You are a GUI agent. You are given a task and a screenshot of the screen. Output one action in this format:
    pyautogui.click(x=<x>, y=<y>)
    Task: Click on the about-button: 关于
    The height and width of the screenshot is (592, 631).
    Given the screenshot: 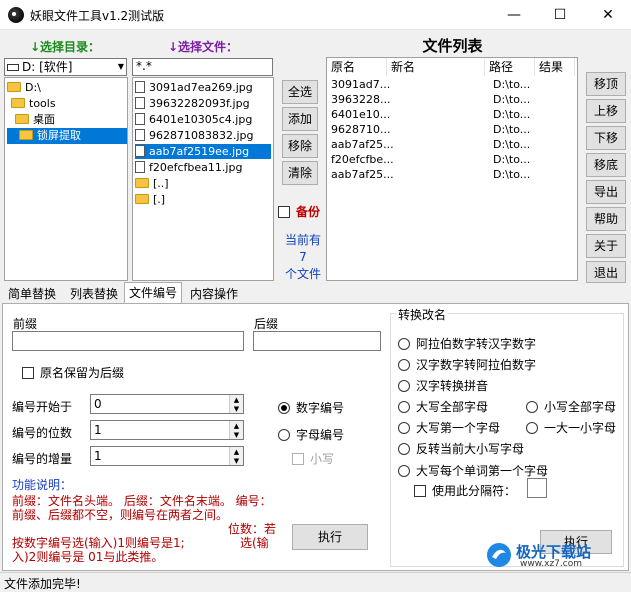 What is the action you would take?
    pyautogui.click(x=606, y=246)
    